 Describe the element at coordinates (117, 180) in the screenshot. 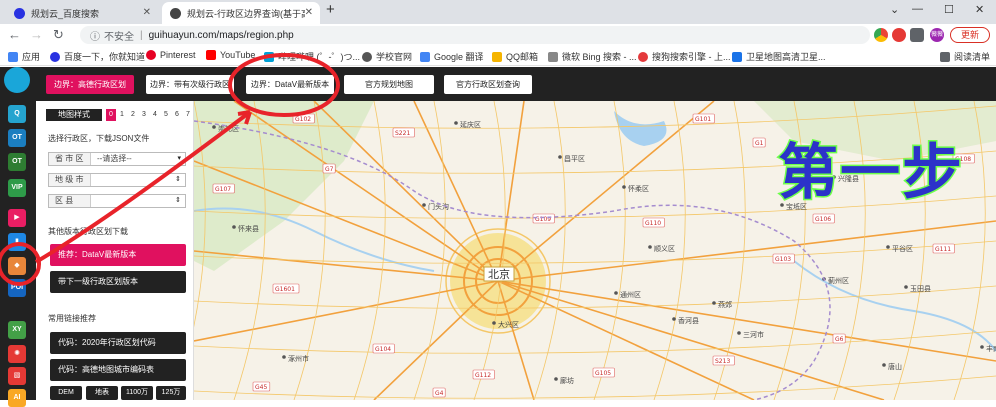

I see `city-select: 地 级 市 ⇕` at that location.